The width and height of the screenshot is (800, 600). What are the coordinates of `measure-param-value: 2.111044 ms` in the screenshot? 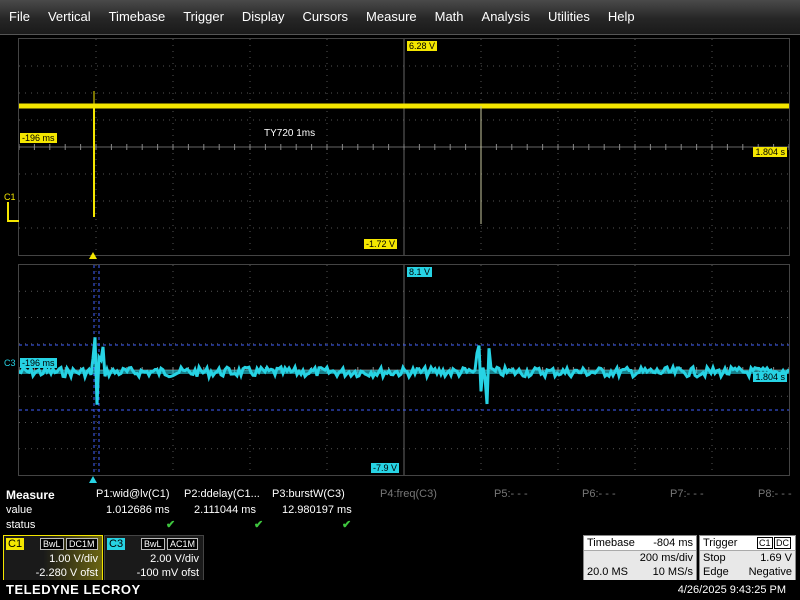 It's located at (225, 510).